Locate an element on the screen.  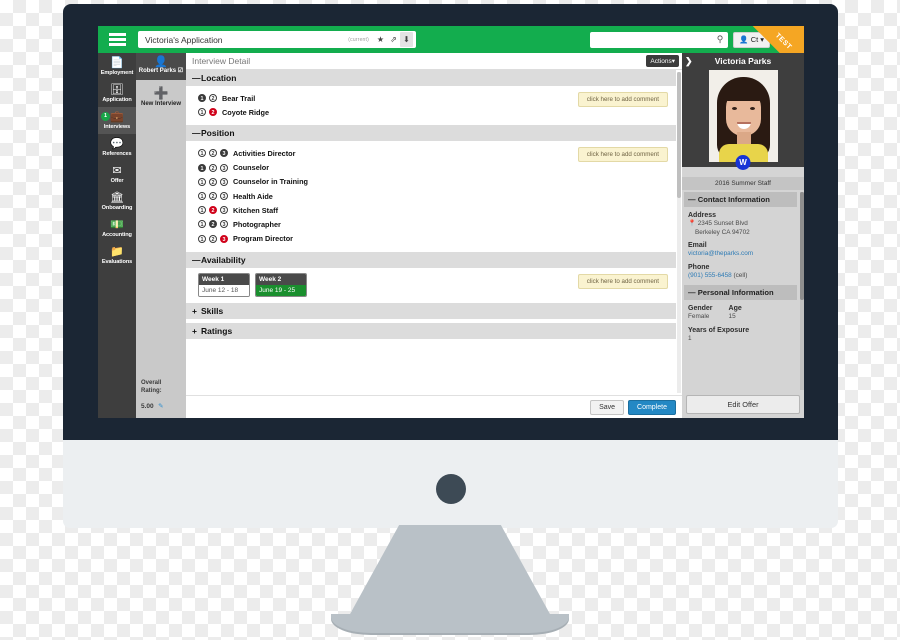
phone-value: (901) 555-6458 is located at coordinates (710, 275).